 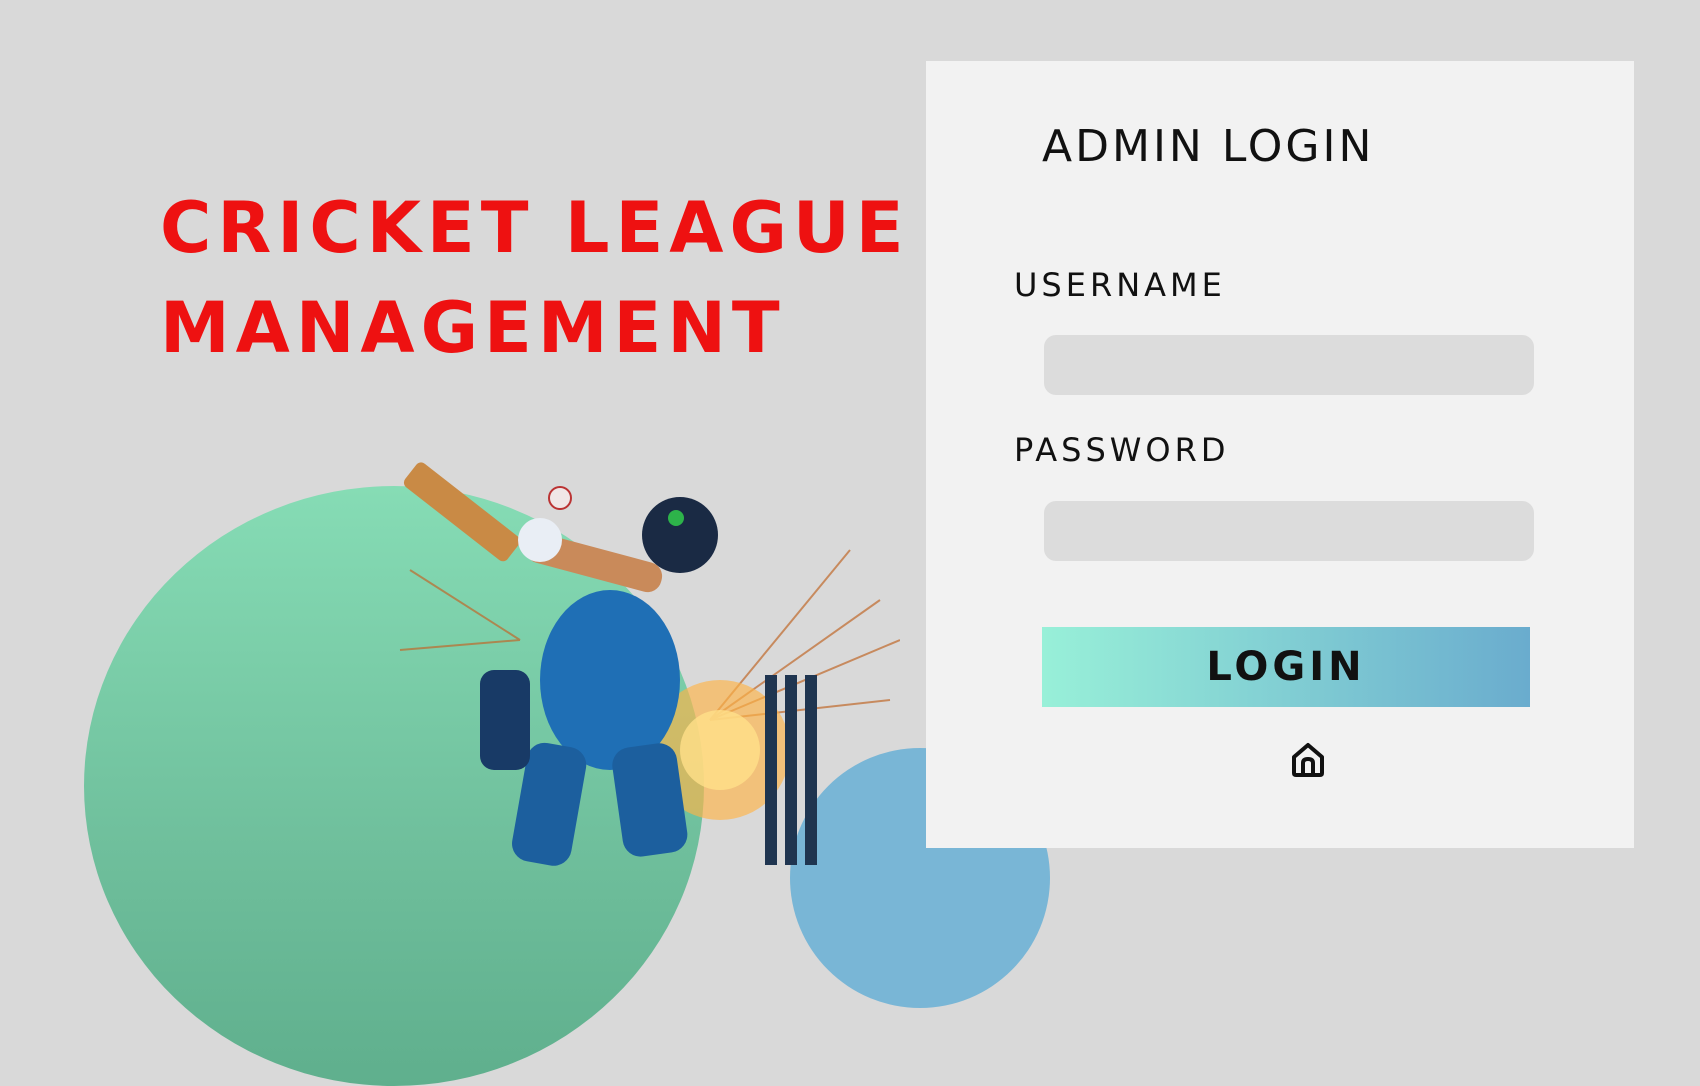 What do you see at coordinates (1289, 365) in the screenshot?
I see `username-input` at bounding box center [1289, 365].